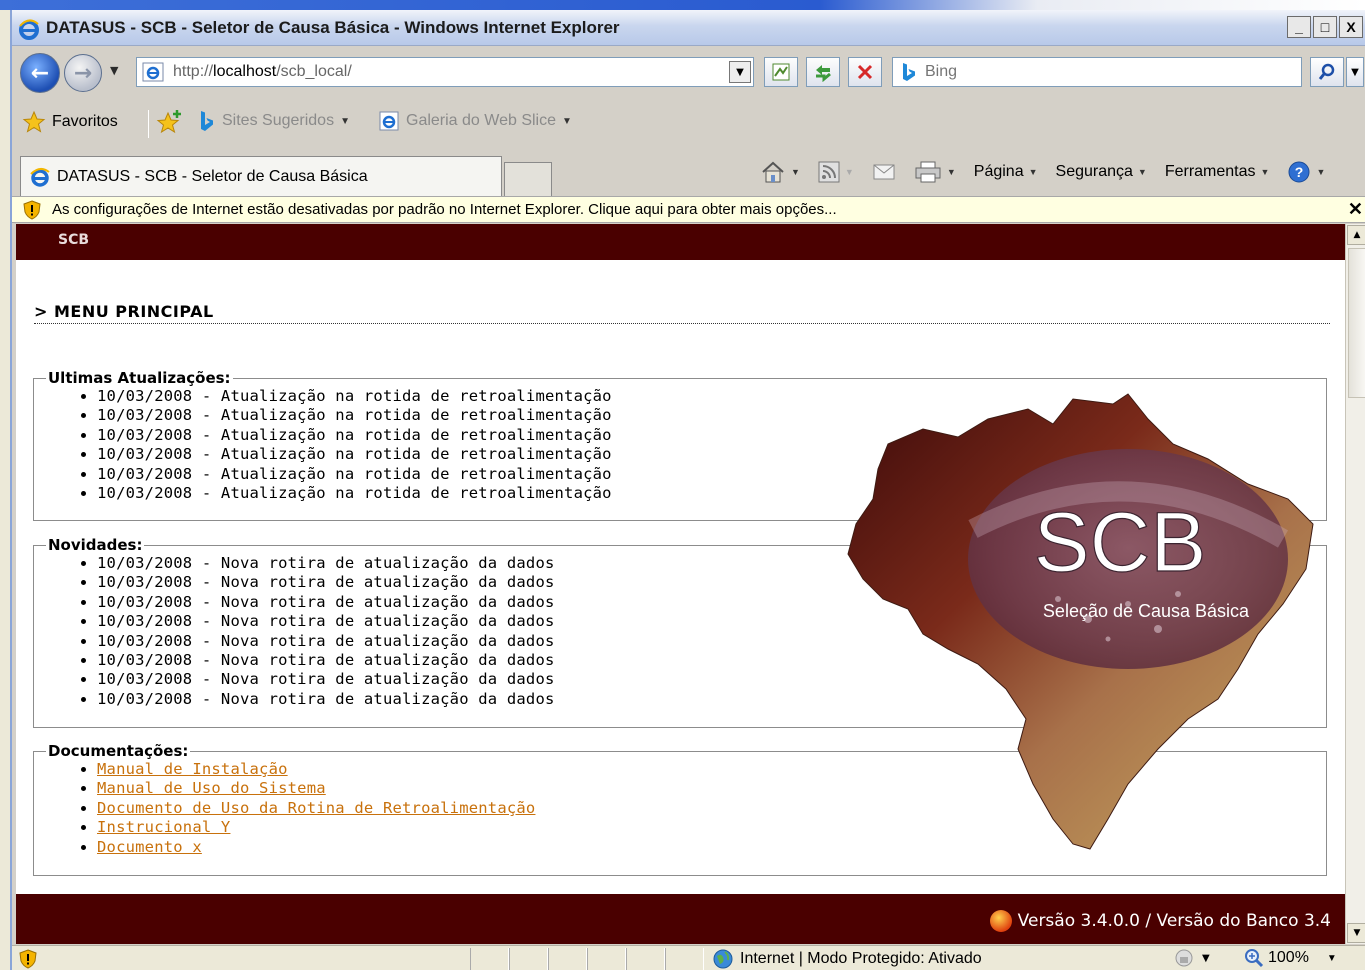 Image resolution: width=1365 pixels, height=970 pixels. What do you see at coordinates (389, 121) in the screenshot?
I see `ie-page-icon` at bounding box center [389, 121].